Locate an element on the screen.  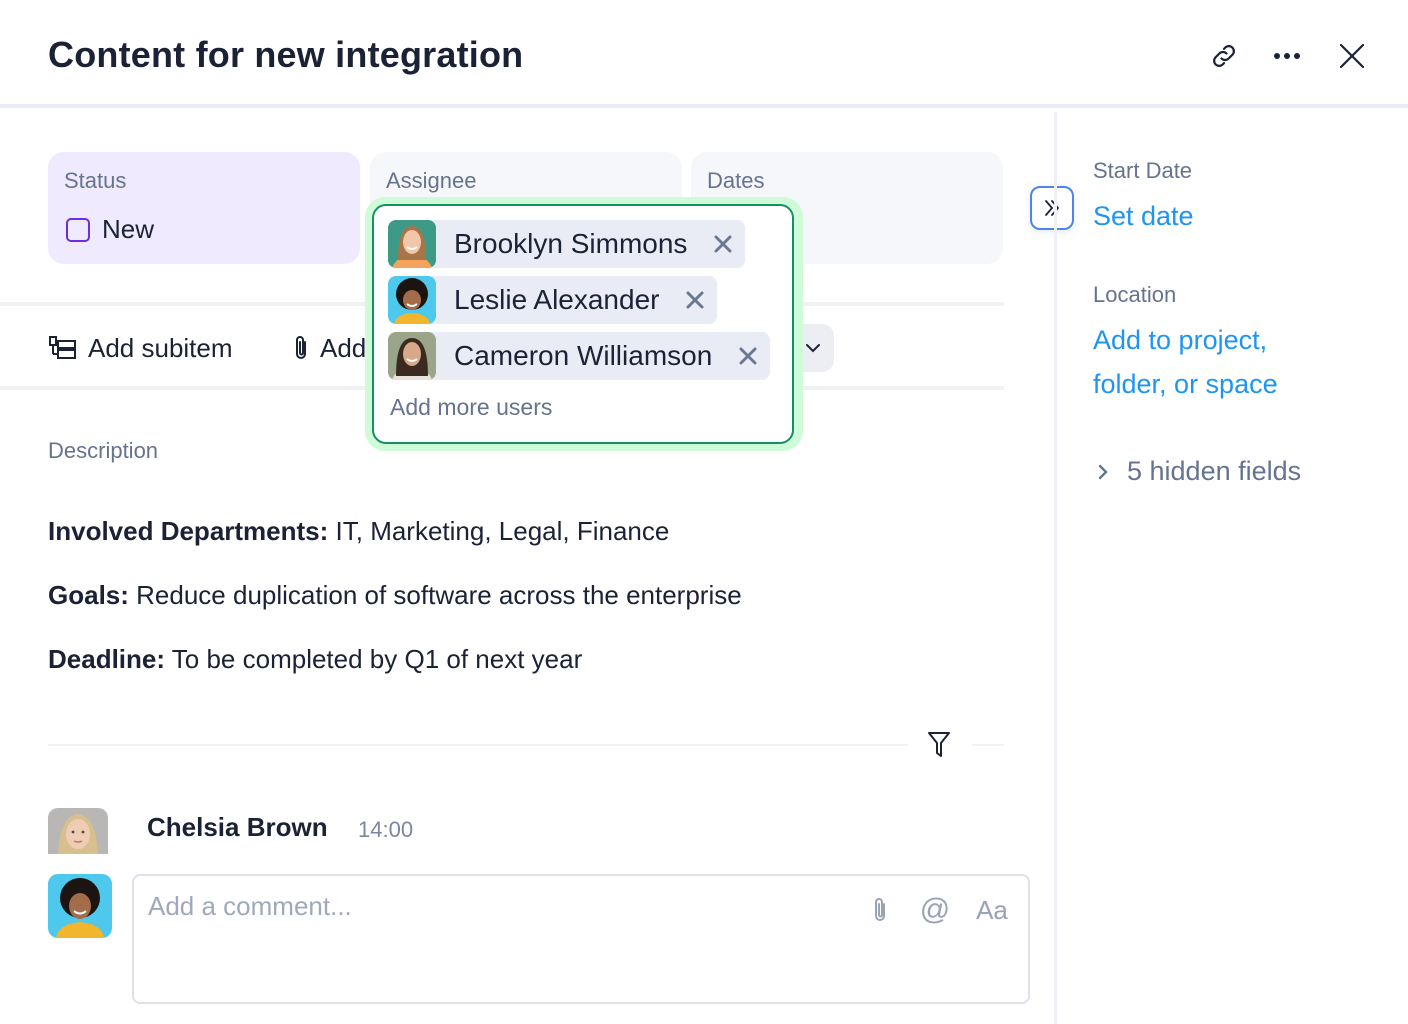
comment-author: Chelsia Brown is located at coordinates (237, 827).